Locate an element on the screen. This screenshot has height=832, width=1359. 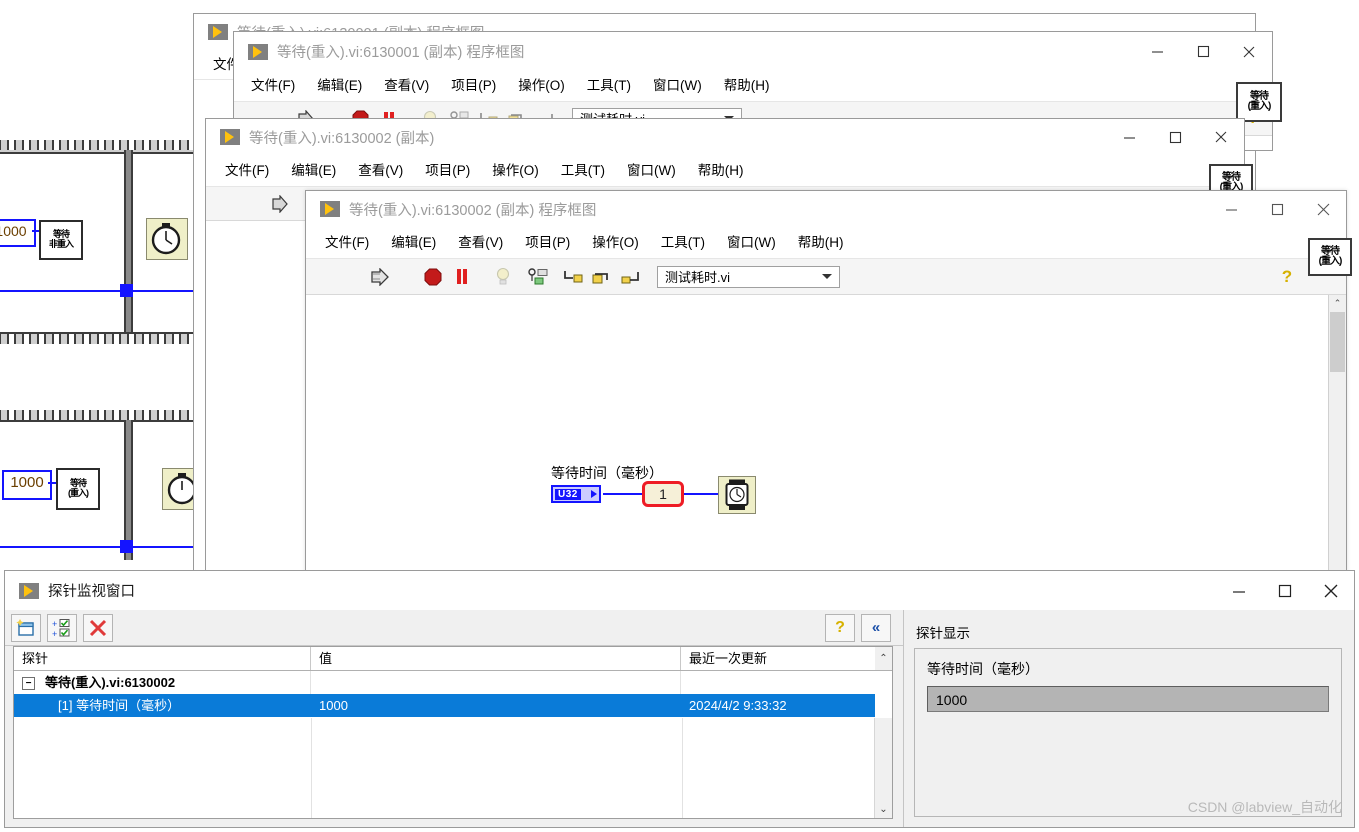
delete-probe-icon is located at coordinates (98, 627).